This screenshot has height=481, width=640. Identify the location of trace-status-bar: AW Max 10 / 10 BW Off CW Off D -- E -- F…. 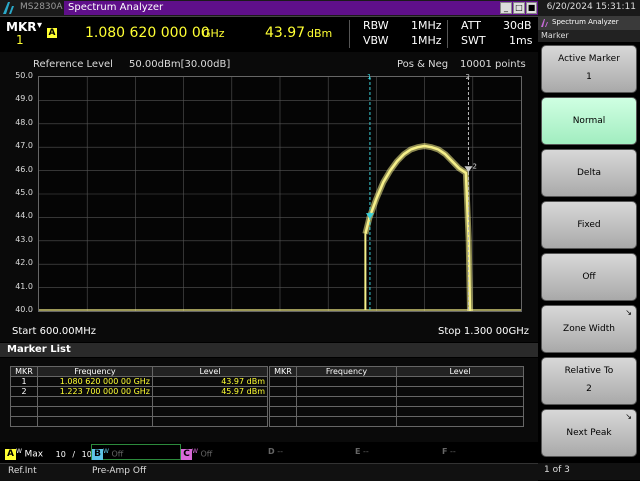
(269, 453).